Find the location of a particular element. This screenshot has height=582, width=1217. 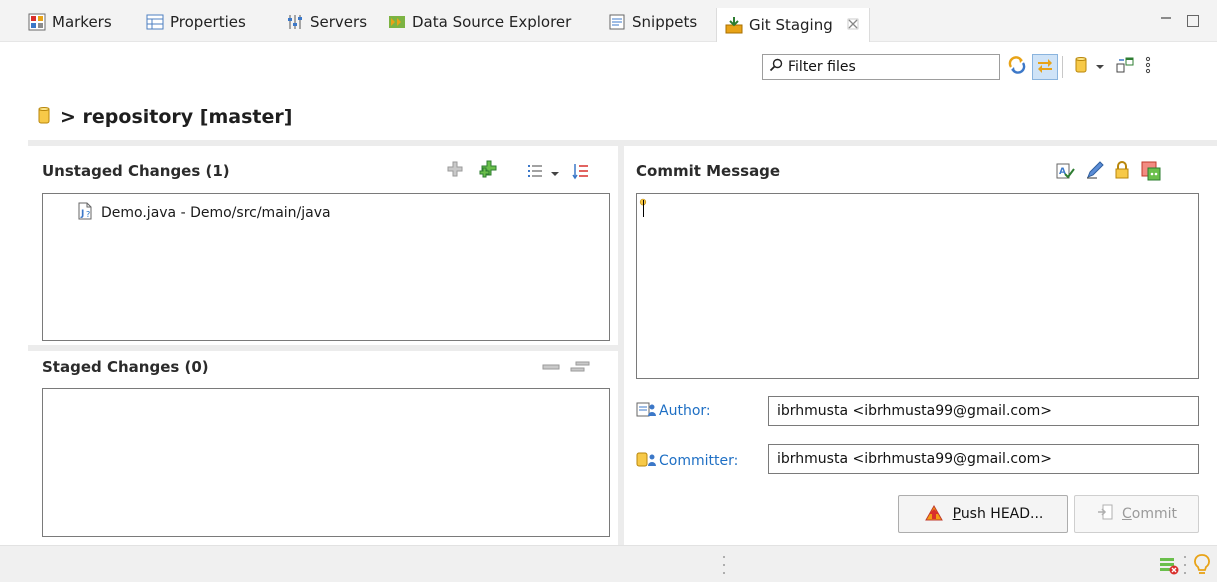

link-editor-icon is located at coordinates (1045, 67).